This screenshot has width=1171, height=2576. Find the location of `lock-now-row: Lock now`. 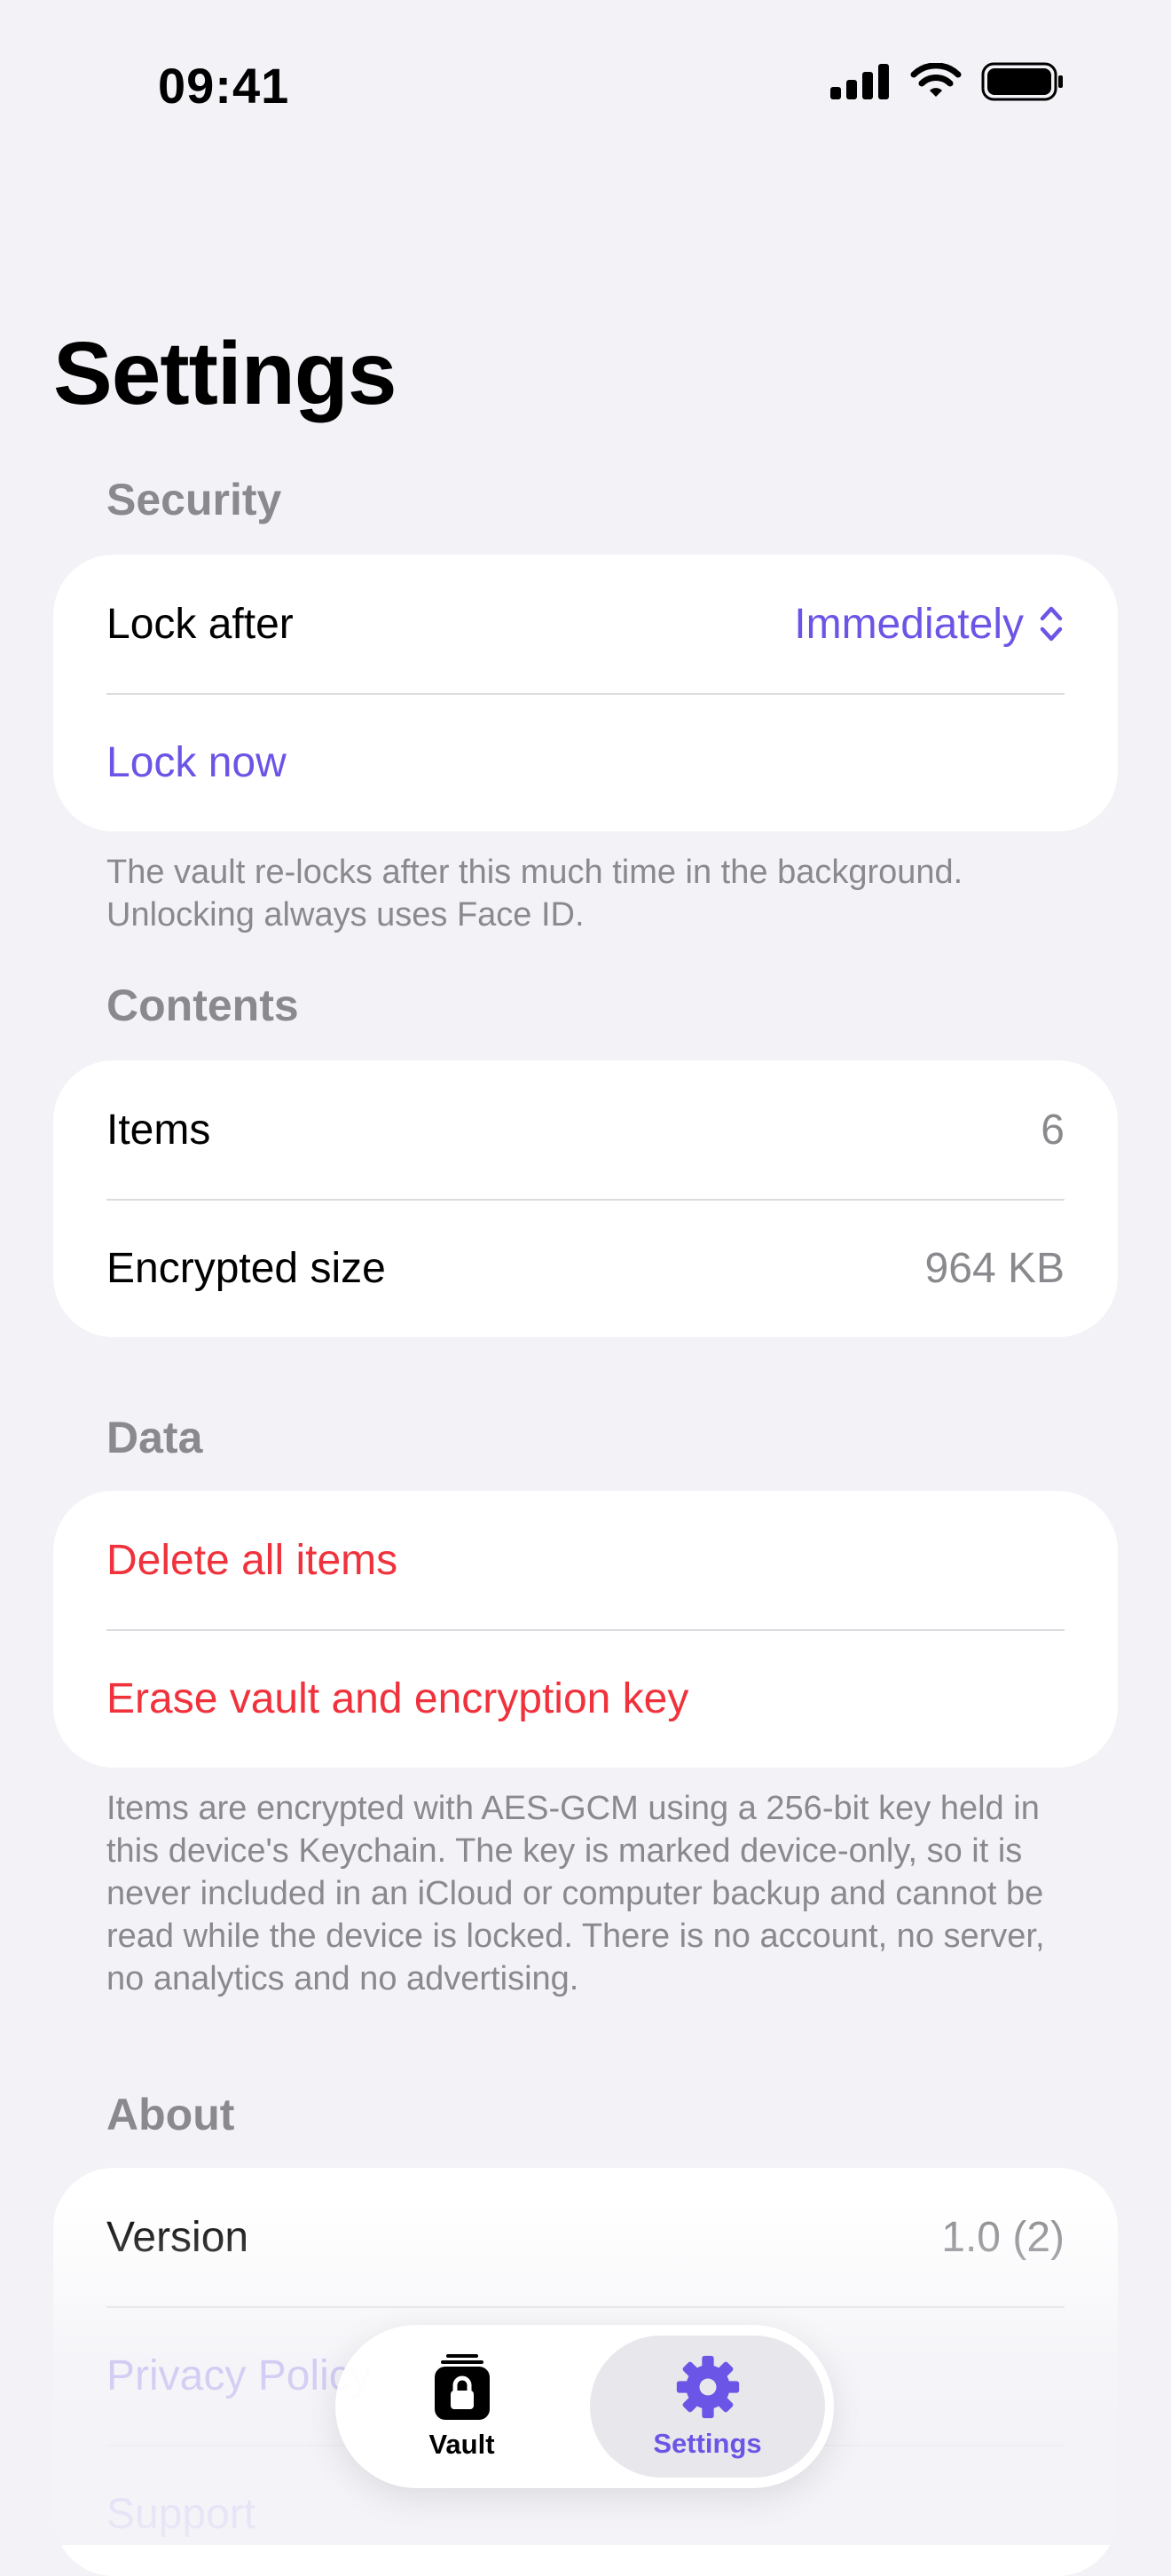

lock-now-row: Lock now is located at coordinates (586, 762).